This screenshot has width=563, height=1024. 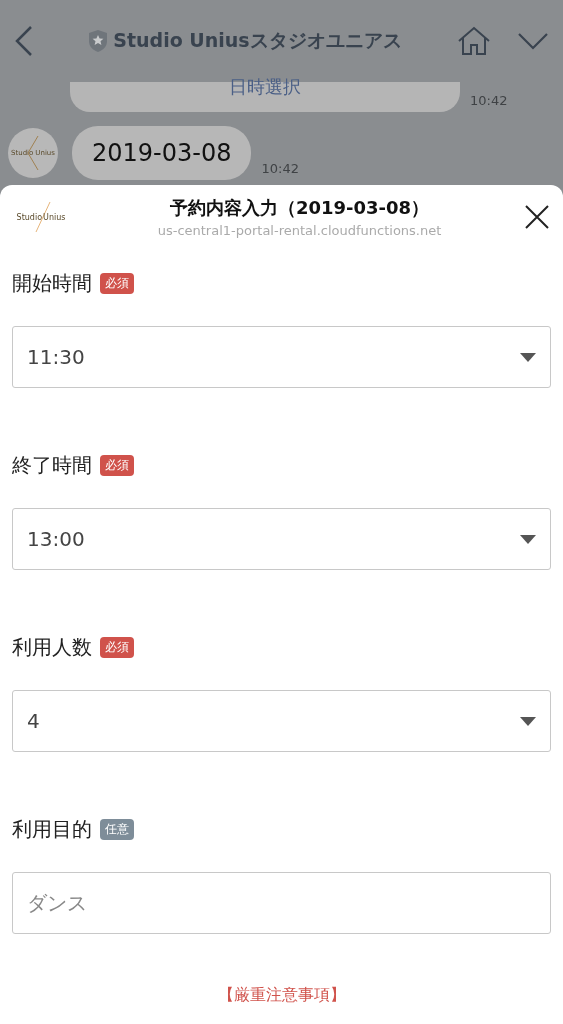 What do you see at coordinates (281, 539) in the screenshot?
I see `select-field: 13:00` at bounding box center [281, 539].